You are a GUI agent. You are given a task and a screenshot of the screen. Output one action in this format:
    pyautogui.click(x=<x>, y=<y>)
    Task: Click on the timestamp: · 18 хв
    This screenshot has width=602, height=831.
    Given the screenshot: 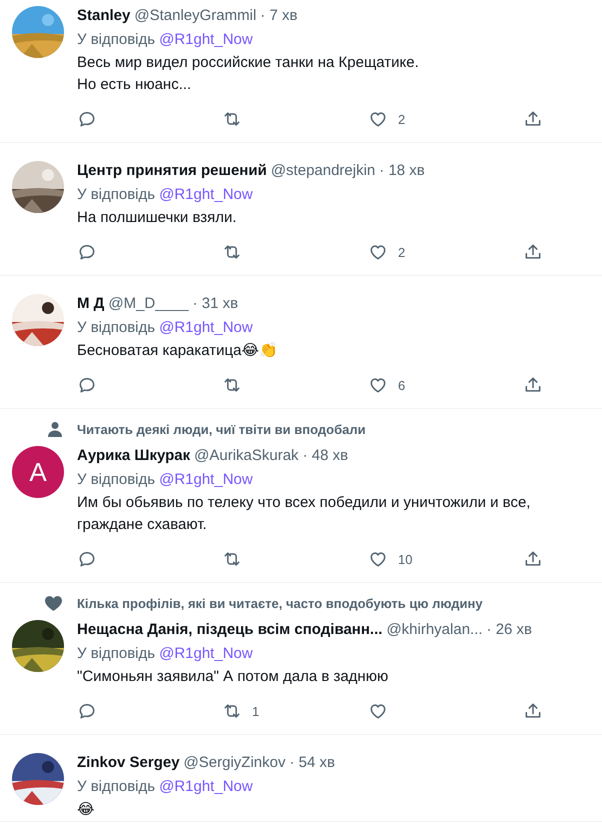 What is the action you would take?
    pyautogui.click(x=402, y=170)
    